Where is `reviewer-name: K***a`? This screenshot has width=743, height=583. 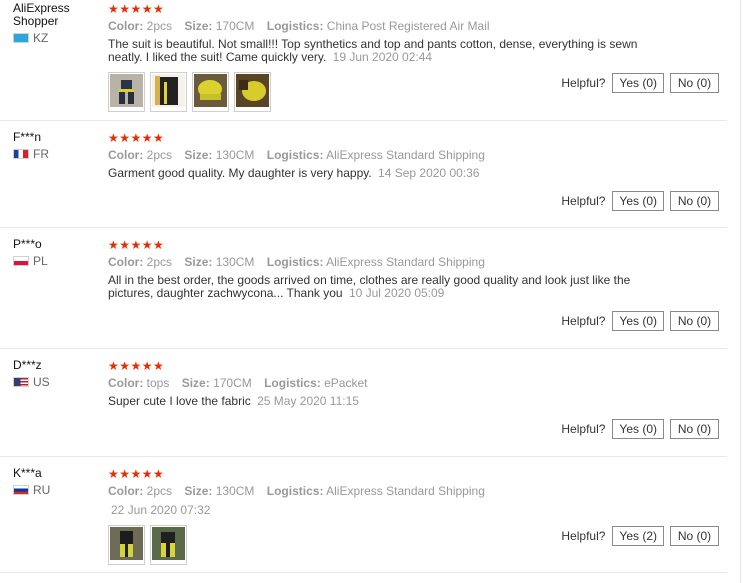 reviewer-name: K***a is located at coordinates (27, 473).